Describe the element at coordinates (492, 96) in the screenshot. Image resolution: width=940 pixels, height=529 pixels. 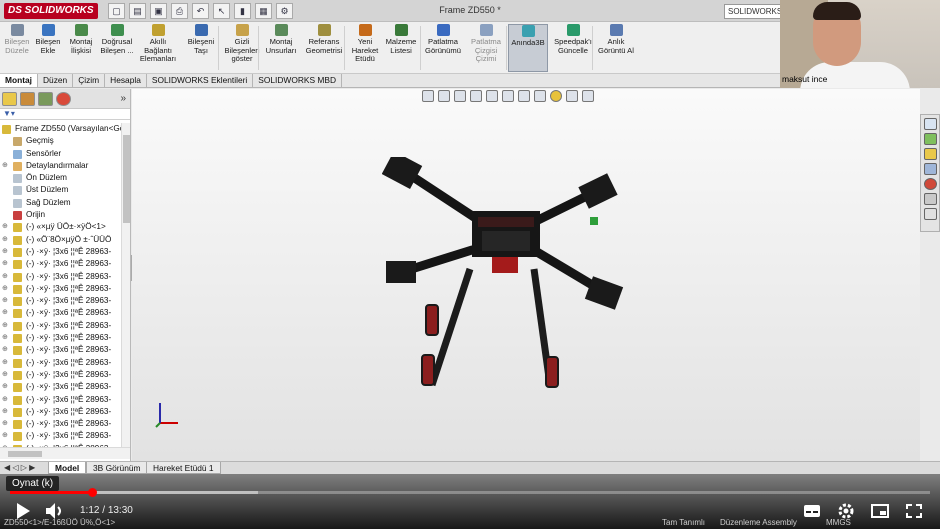
I see `dynamic-annotation-icon` at that location.